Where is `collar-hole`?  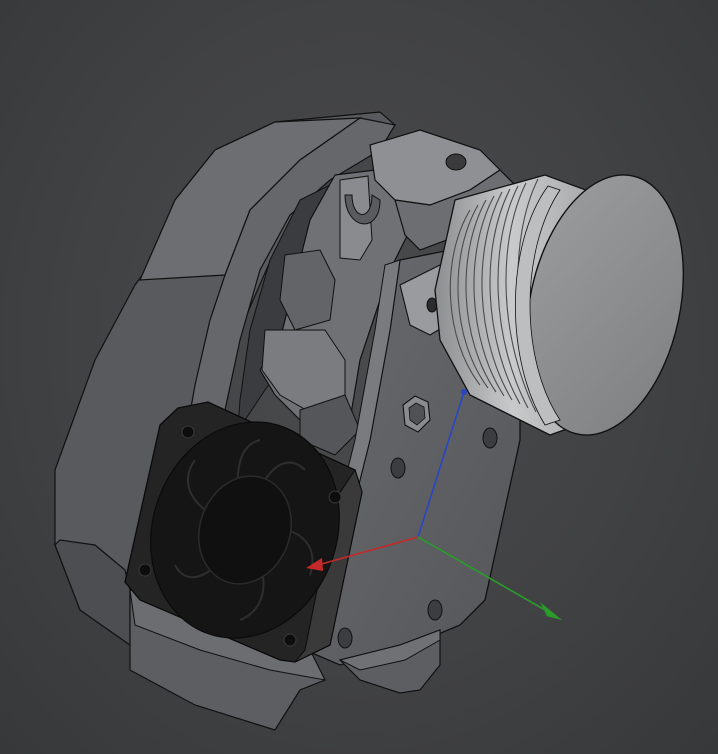
collar-hole is located at coordinates (456, 162).